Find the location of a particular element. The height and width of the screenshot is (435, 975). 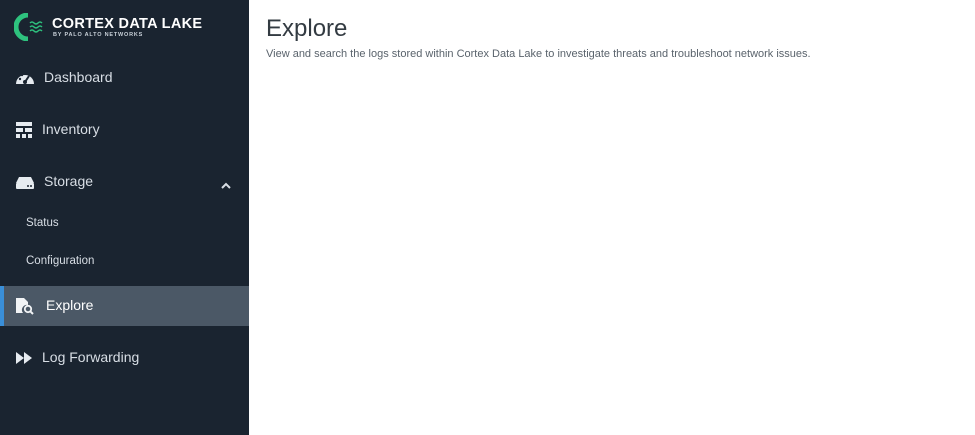

sidebar-item-dashboard: Dashboard is located at coordinates (124, 78).